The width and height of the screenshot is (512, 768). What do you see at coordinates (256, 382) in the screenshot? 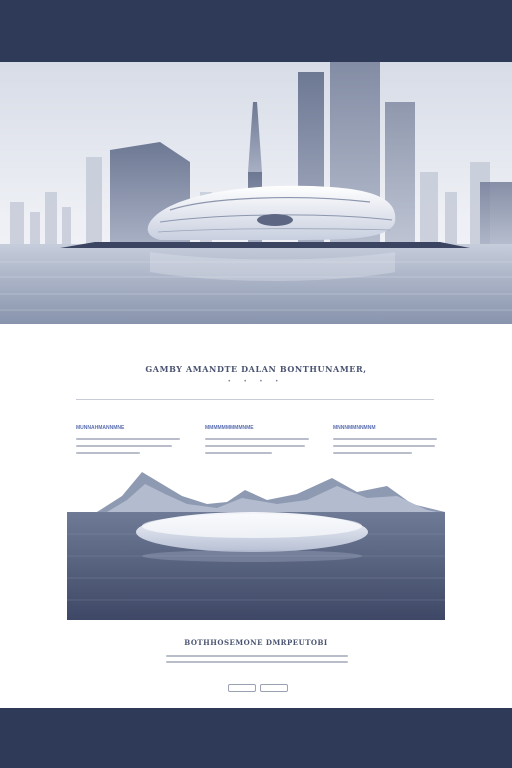
I see `decorative-dots: • • • •` at bounding box center [256, 382].